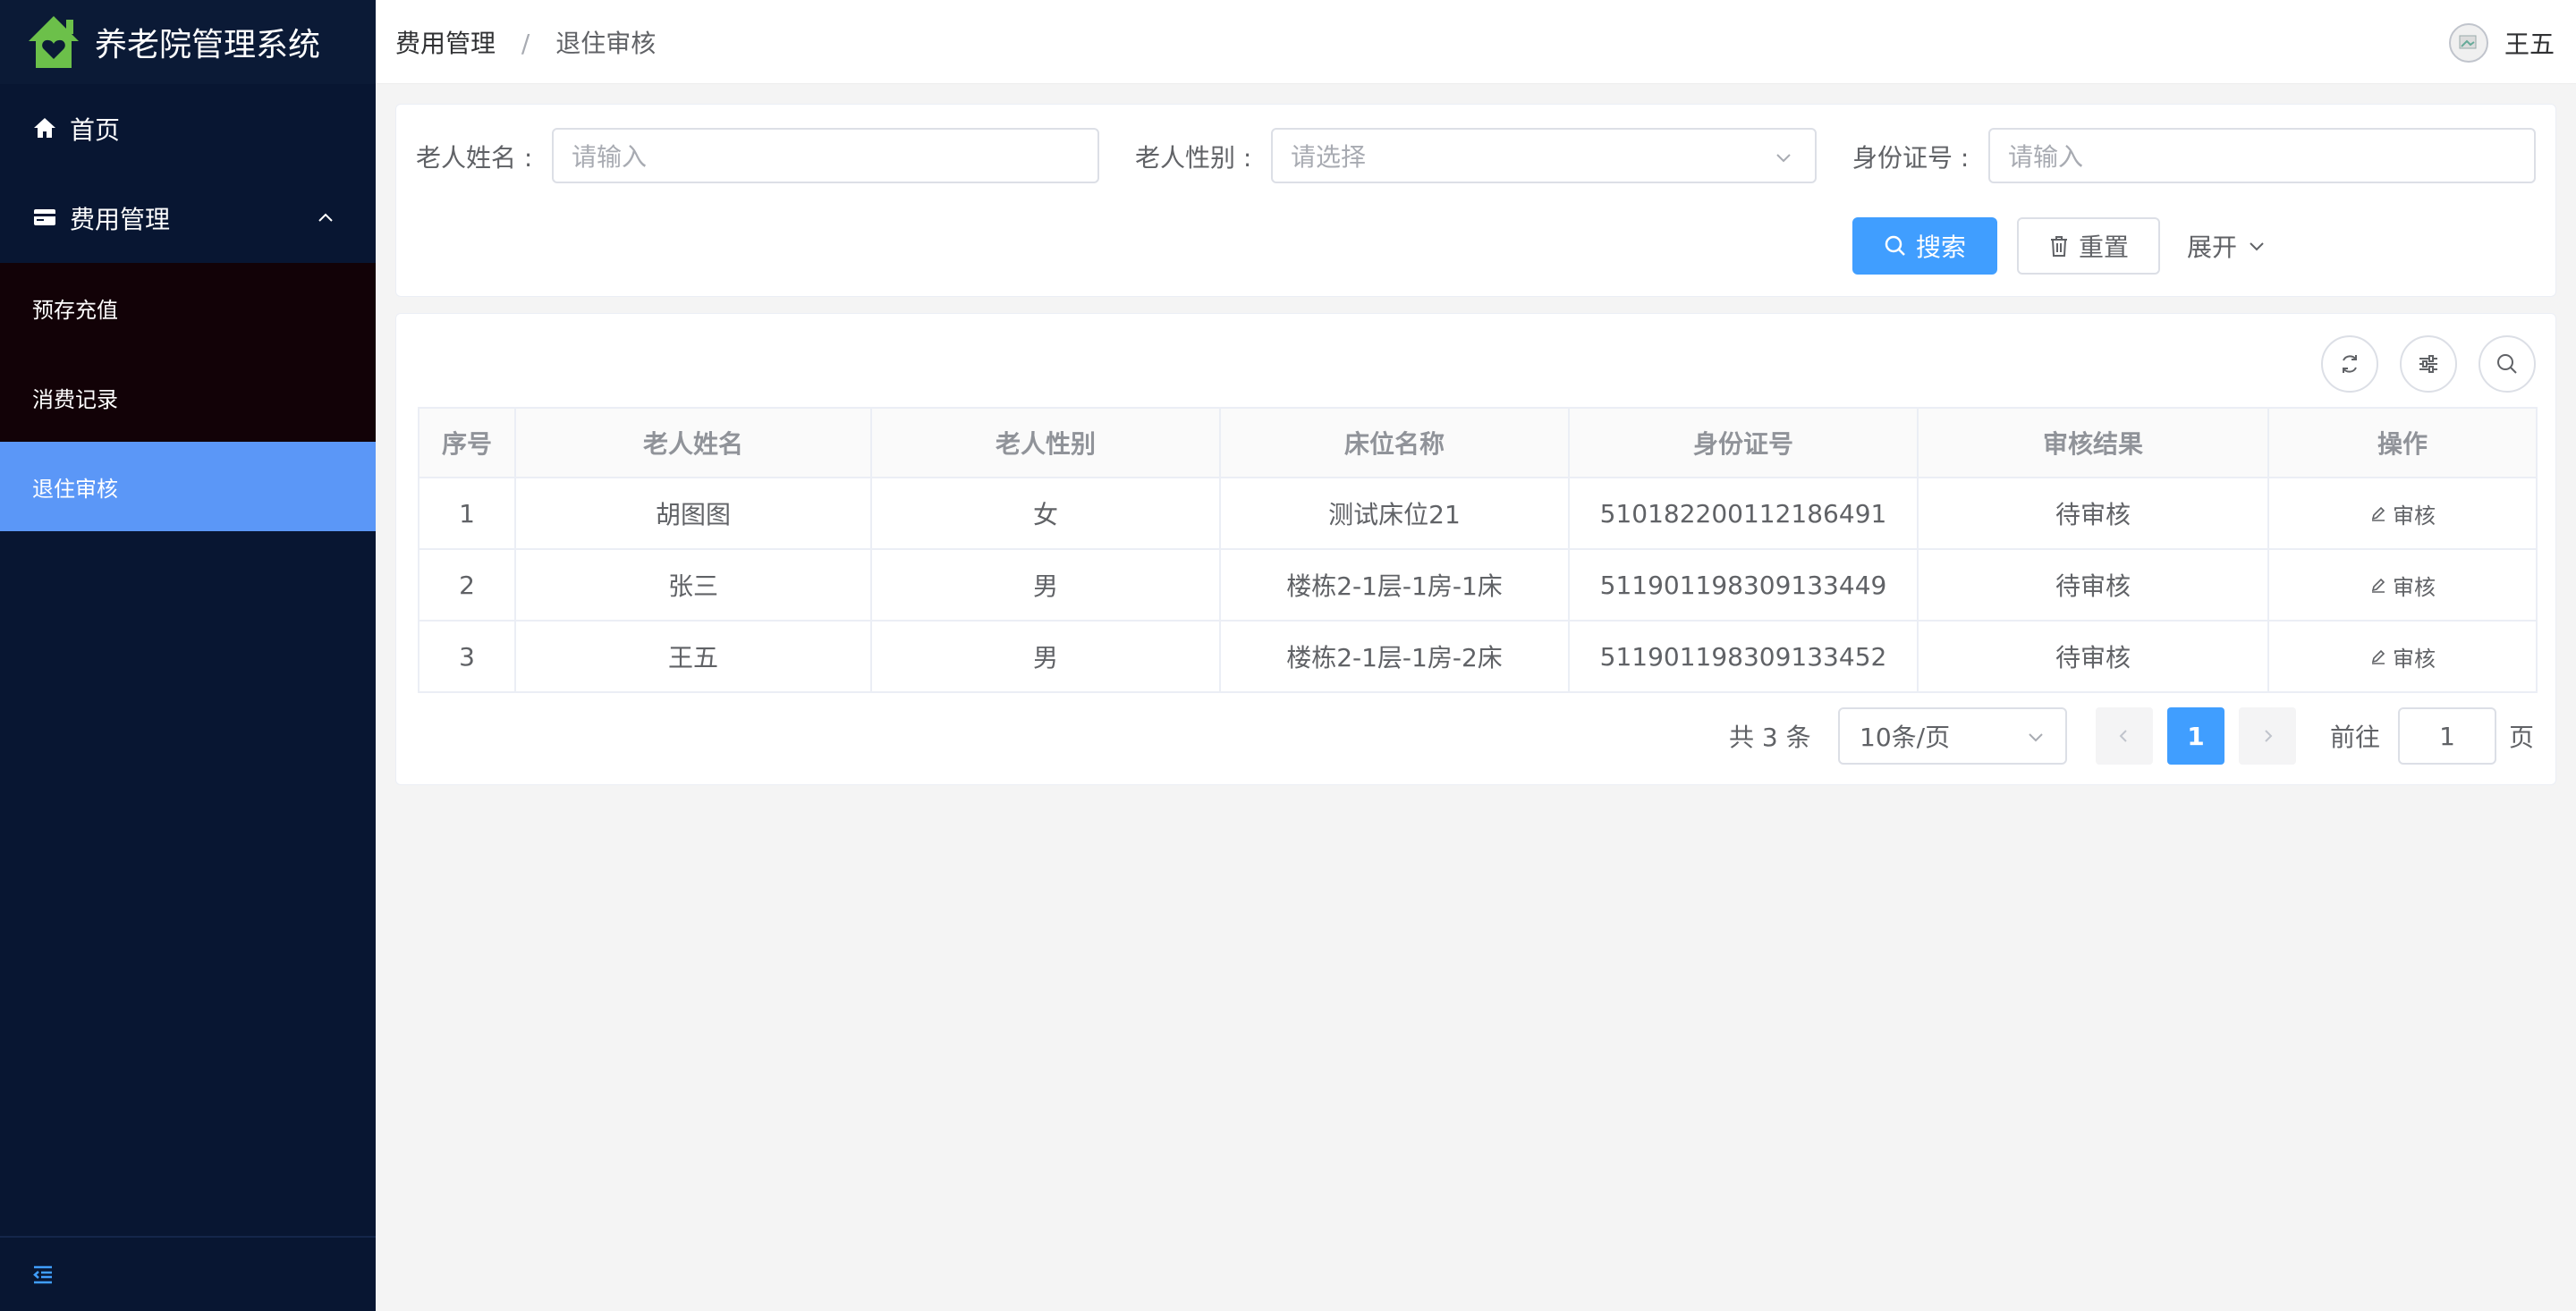 The width and height of the screenshot is (2576, 1311). Describe the element at coordinates (42, 1274) in the screenshot. I see `menu-fold-icon` at that location.